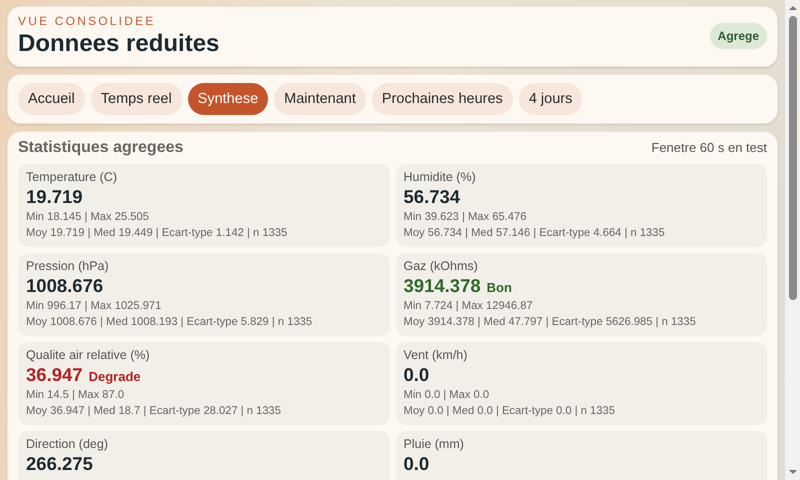 Image resolution: width=800 pixels, height=480 pixels. Describe the element at coordinates (68, 266) in the screenshot. I see `metric-label: Pression (hPa)` at that location.